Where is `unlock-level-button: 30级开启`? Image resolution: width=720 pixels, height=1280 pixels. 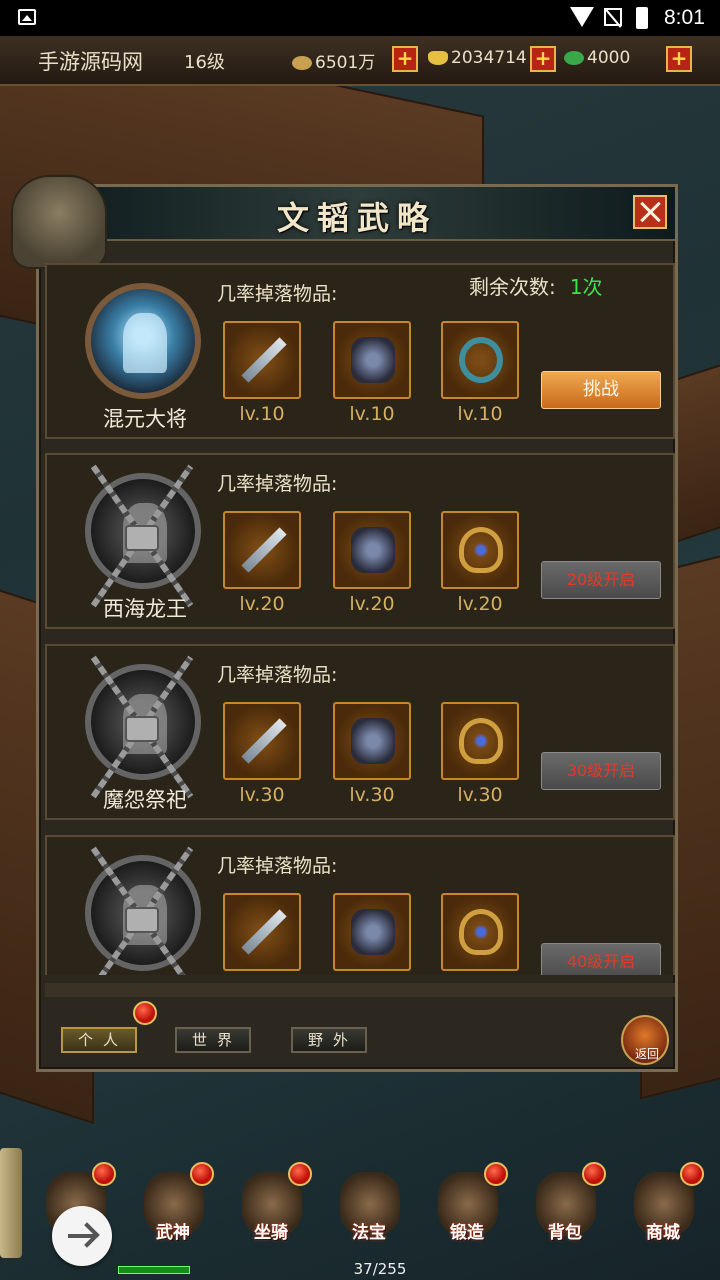 unlock-level-button: 30级开启 is located at coordinates (601, 771).